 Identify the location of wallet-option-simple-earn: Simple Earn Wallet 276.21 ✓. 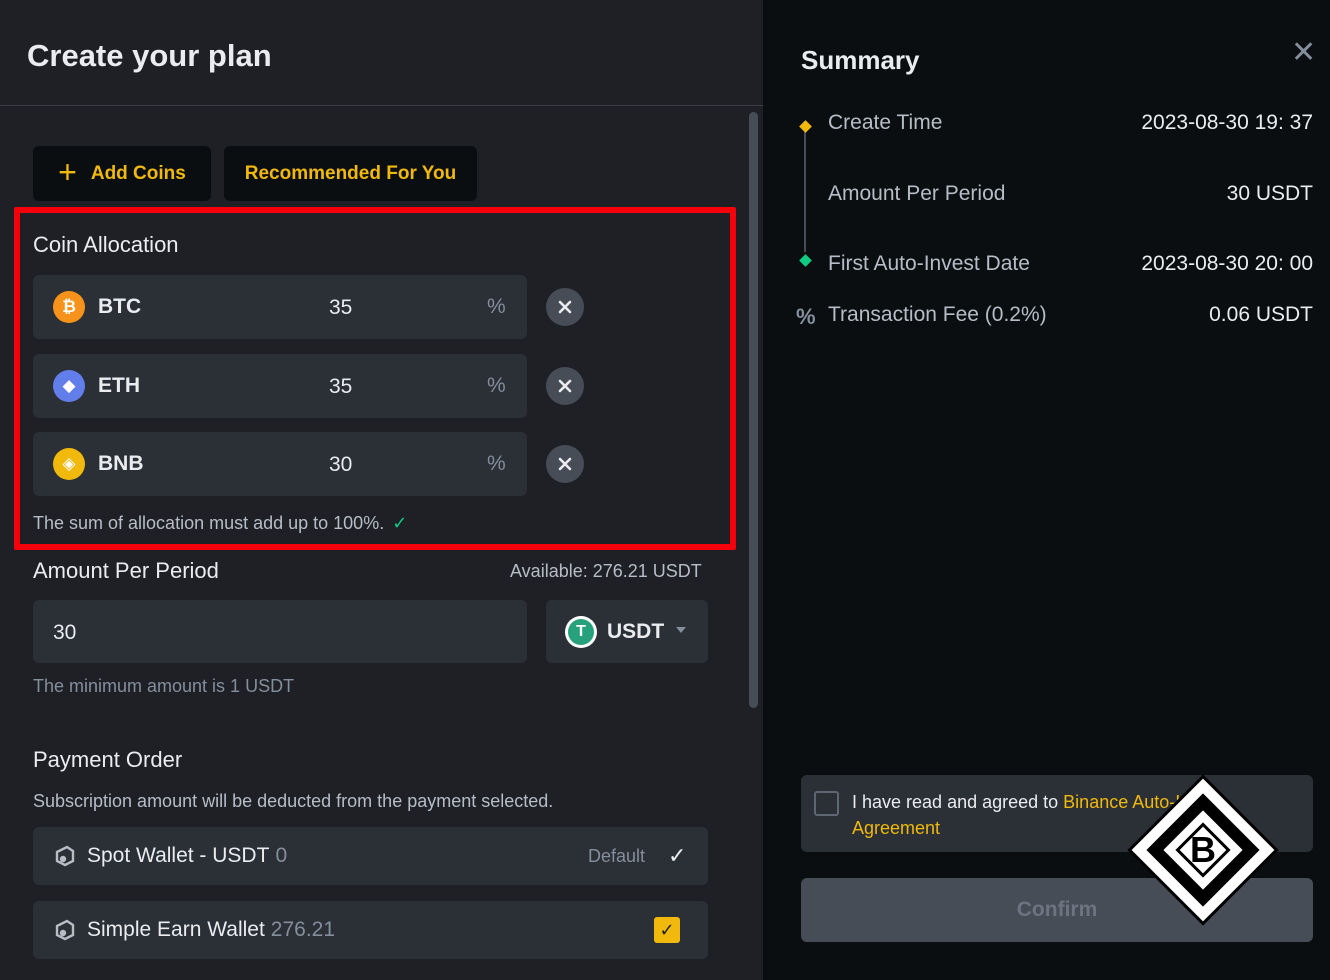
(370, 930).